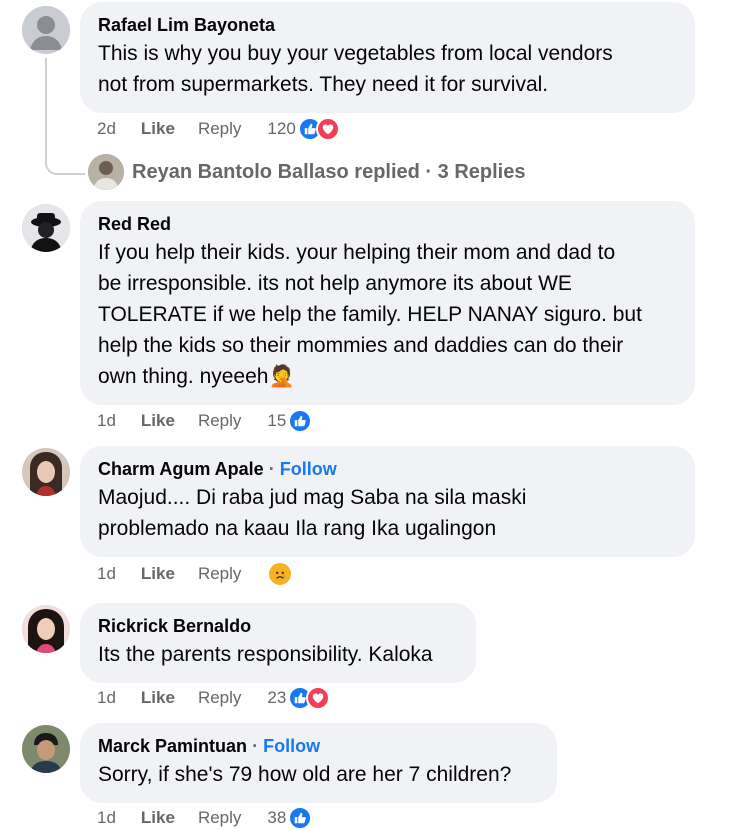  Describe the element at coordinates (240, 171) in the screenshot. I see `replier-name: Reyan Bantolo Ballaso` at that location.